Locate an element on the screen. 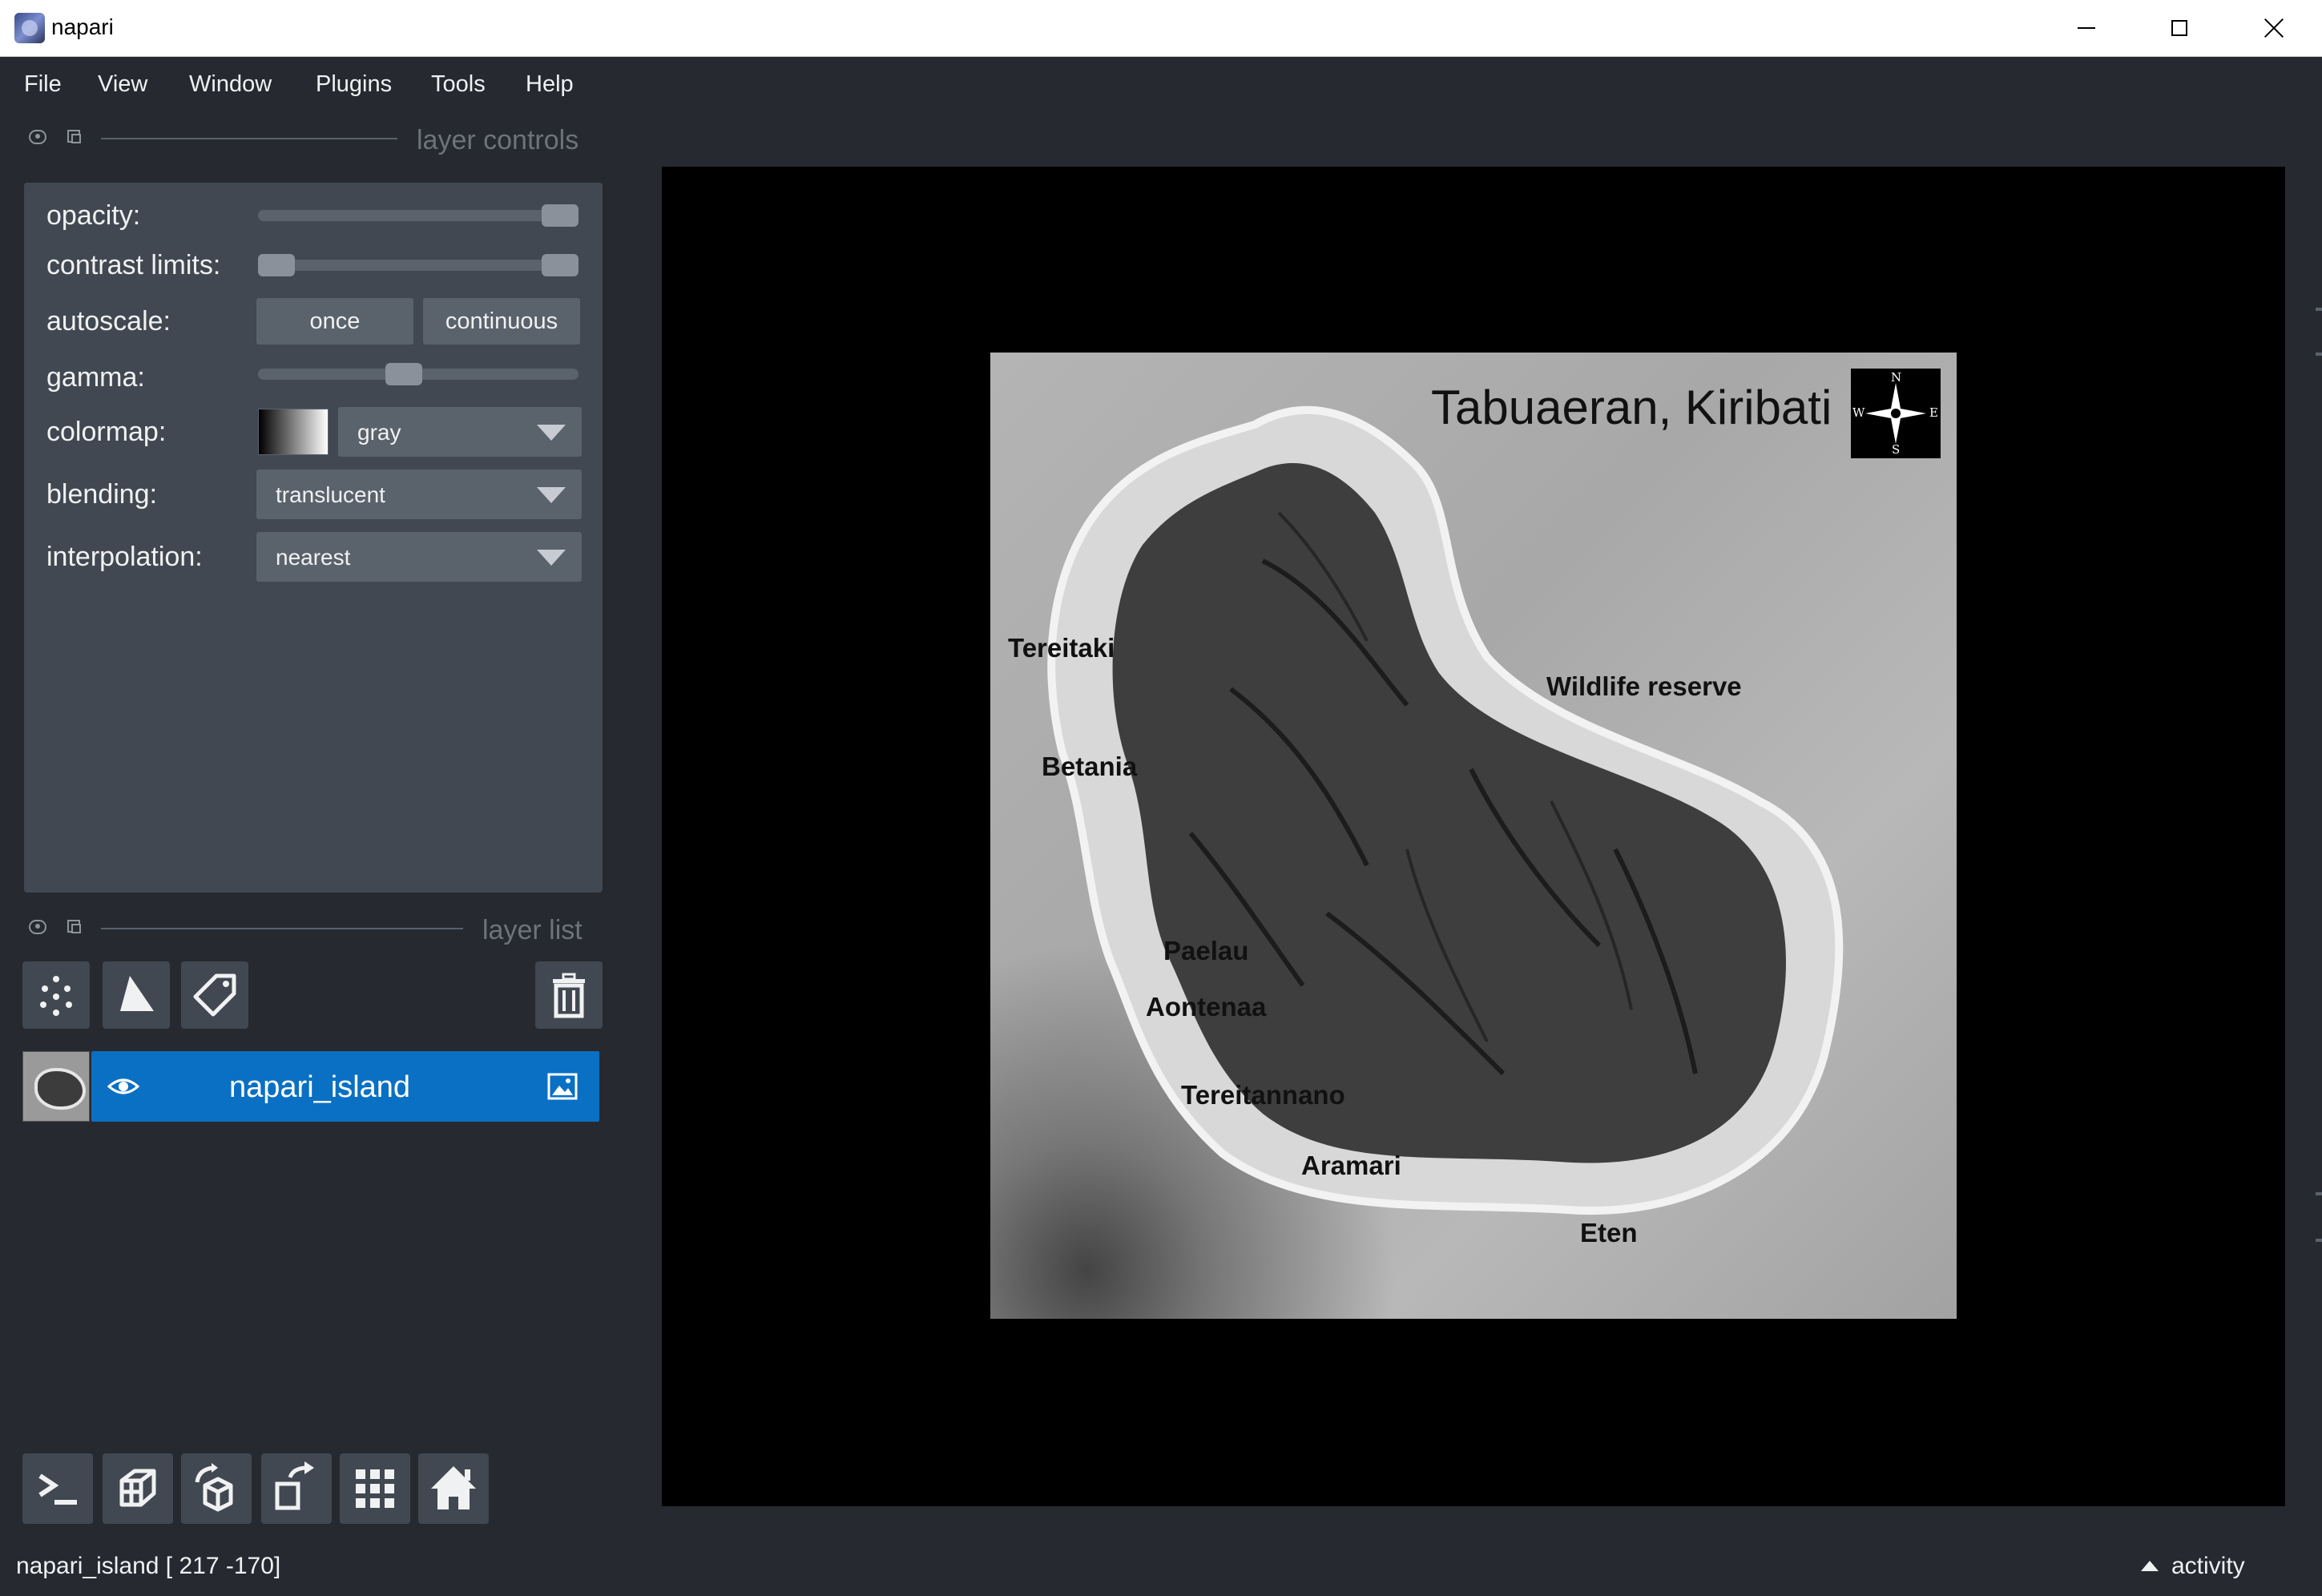  menu-help: Help is located at coordinates (550, 84).